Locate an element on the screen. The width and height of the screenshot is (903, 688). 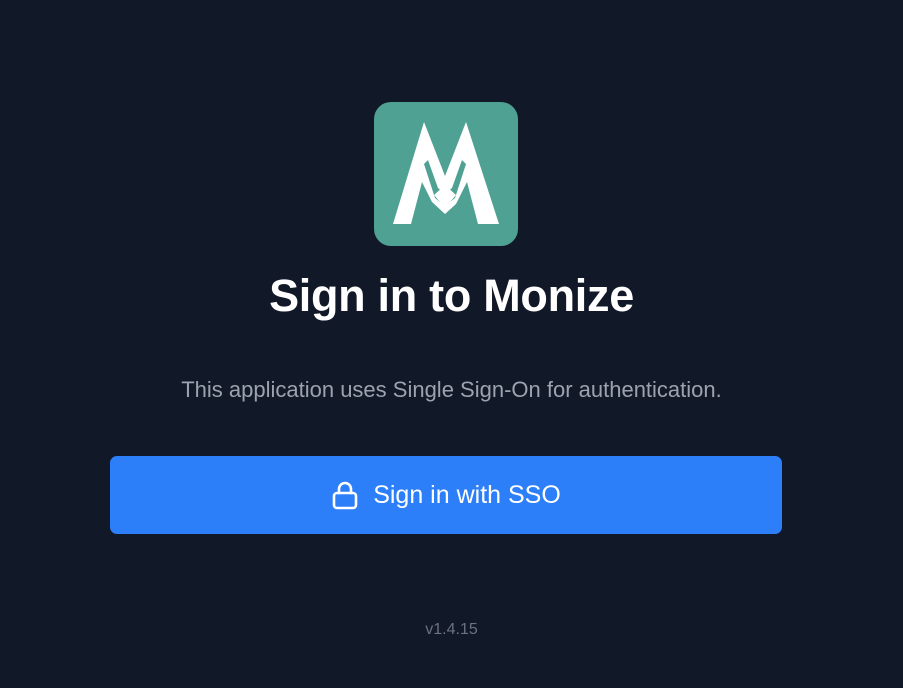
sign-in-sso-label: Sign in with SSO is located at coordinates (467, 495).